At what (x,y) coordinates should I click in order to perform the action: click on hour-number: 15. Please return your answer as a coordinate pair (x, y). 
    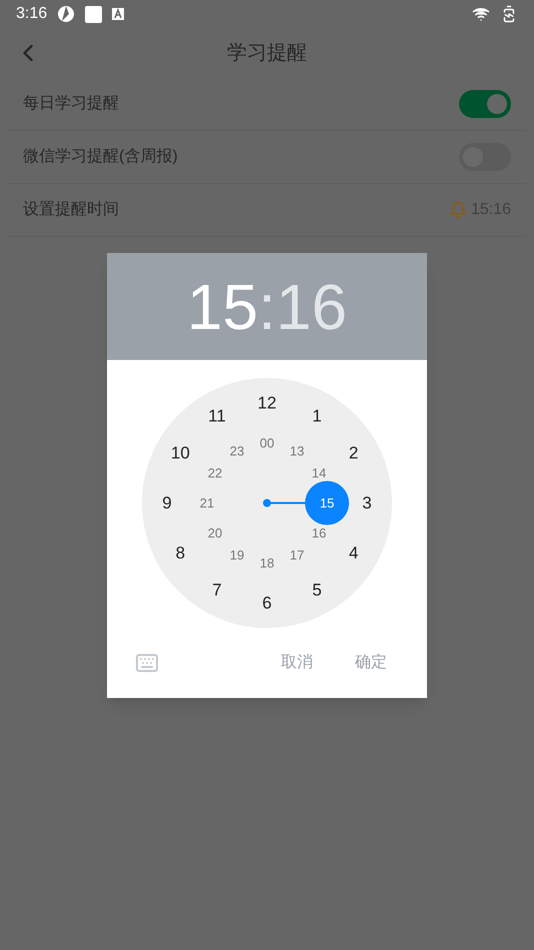
    Looking at the image, I should click on (327, 503).